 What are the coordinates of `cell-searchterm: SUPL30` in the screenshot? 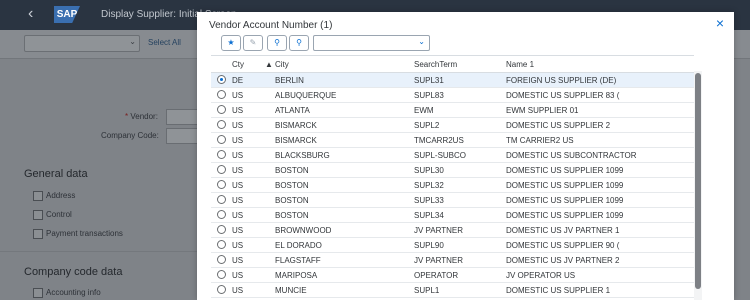 It's located at (429, 170).